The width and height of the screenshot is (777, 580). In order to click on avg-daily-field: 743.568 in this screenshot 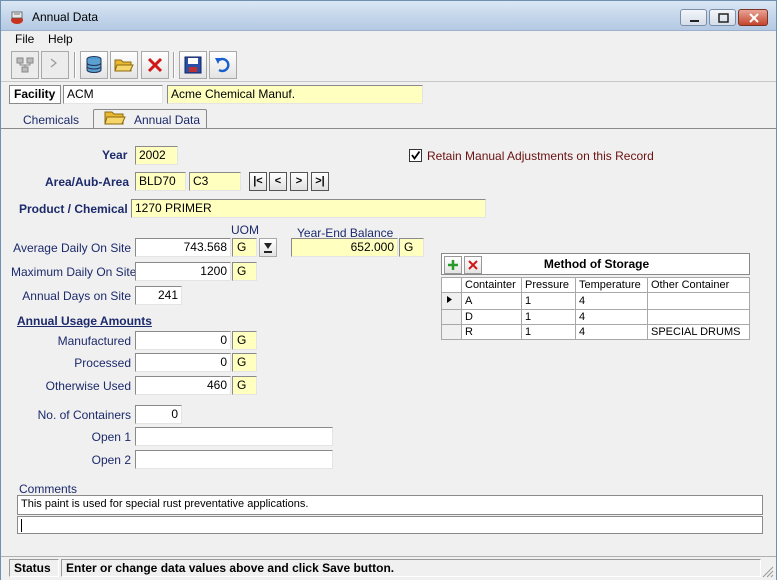, I will do `click(183, 247)`.